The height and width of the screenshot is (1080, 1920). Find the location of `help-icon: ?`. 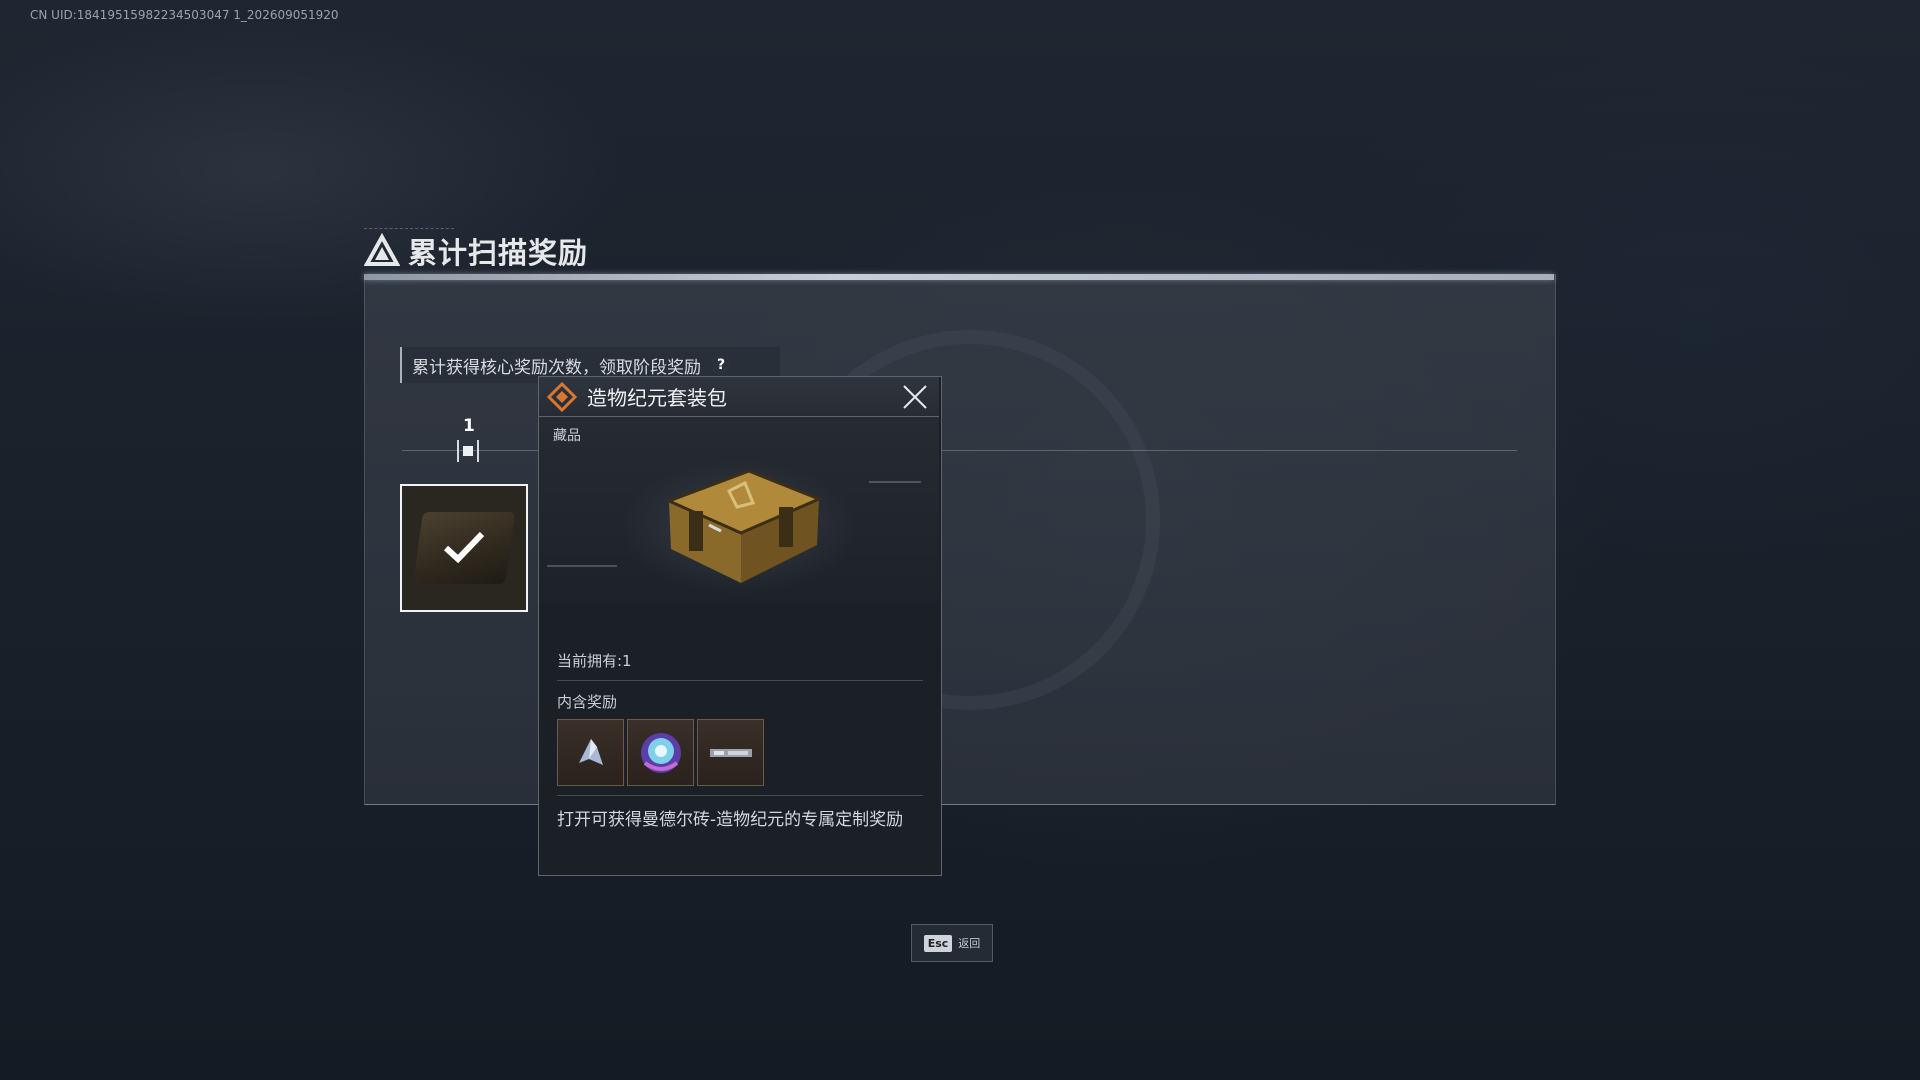

help-icon: ? is located at coordinates (721, 365).